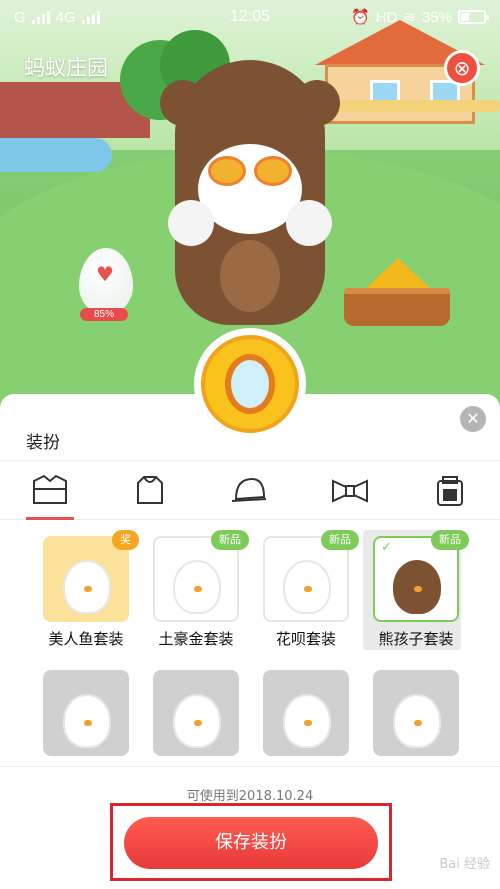 The height and width of the screenshot is (889, 500). I want to click on tab-outfit, so click(50, 490).